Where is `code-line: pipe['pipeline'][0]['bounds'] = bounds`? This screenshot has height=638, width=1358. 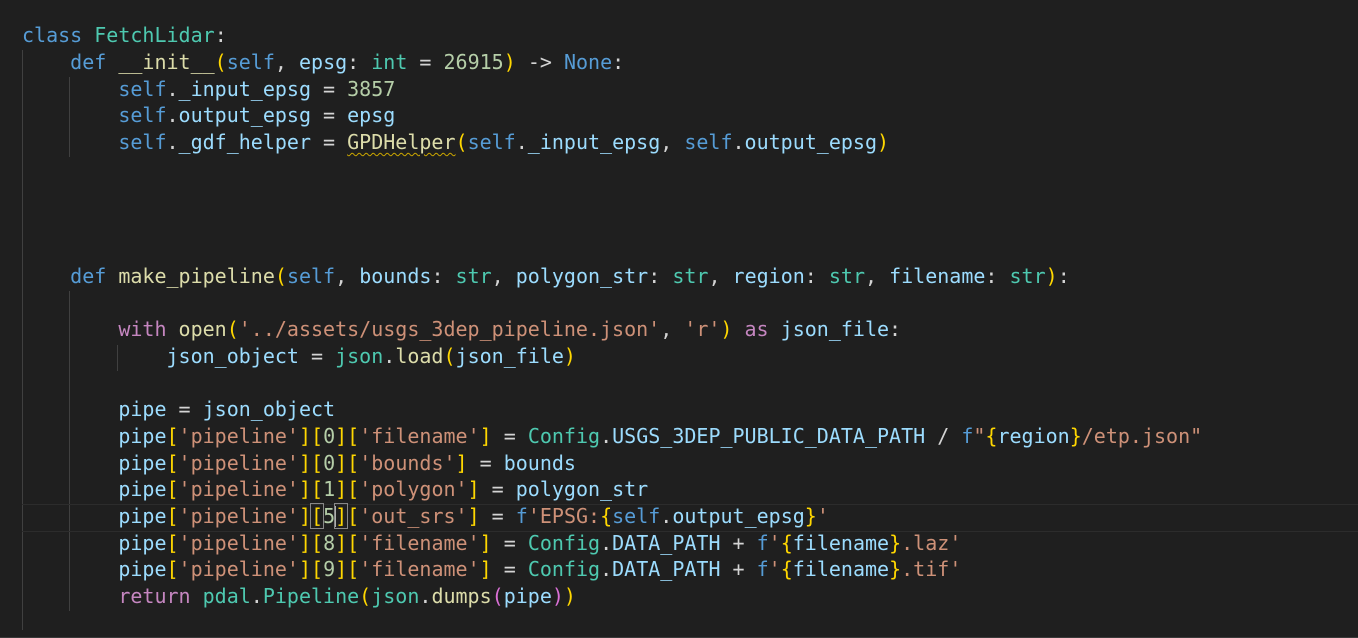 code-line: pipe['pipeline'][0]['bounds'] = bounds is located at coordinates (299, 463).